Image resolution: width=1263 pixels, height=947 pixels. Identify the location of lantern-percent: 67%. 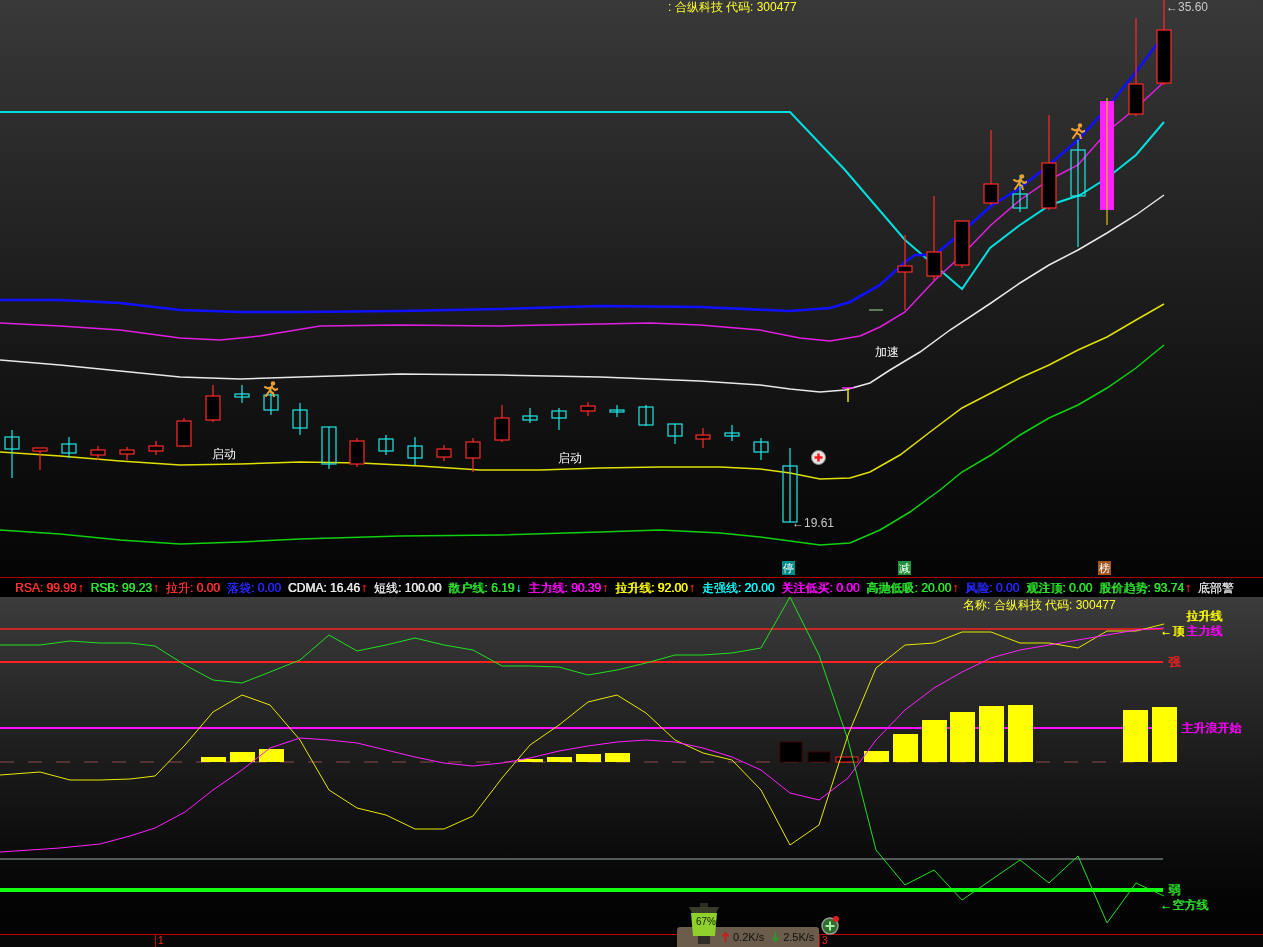
(706, 922).